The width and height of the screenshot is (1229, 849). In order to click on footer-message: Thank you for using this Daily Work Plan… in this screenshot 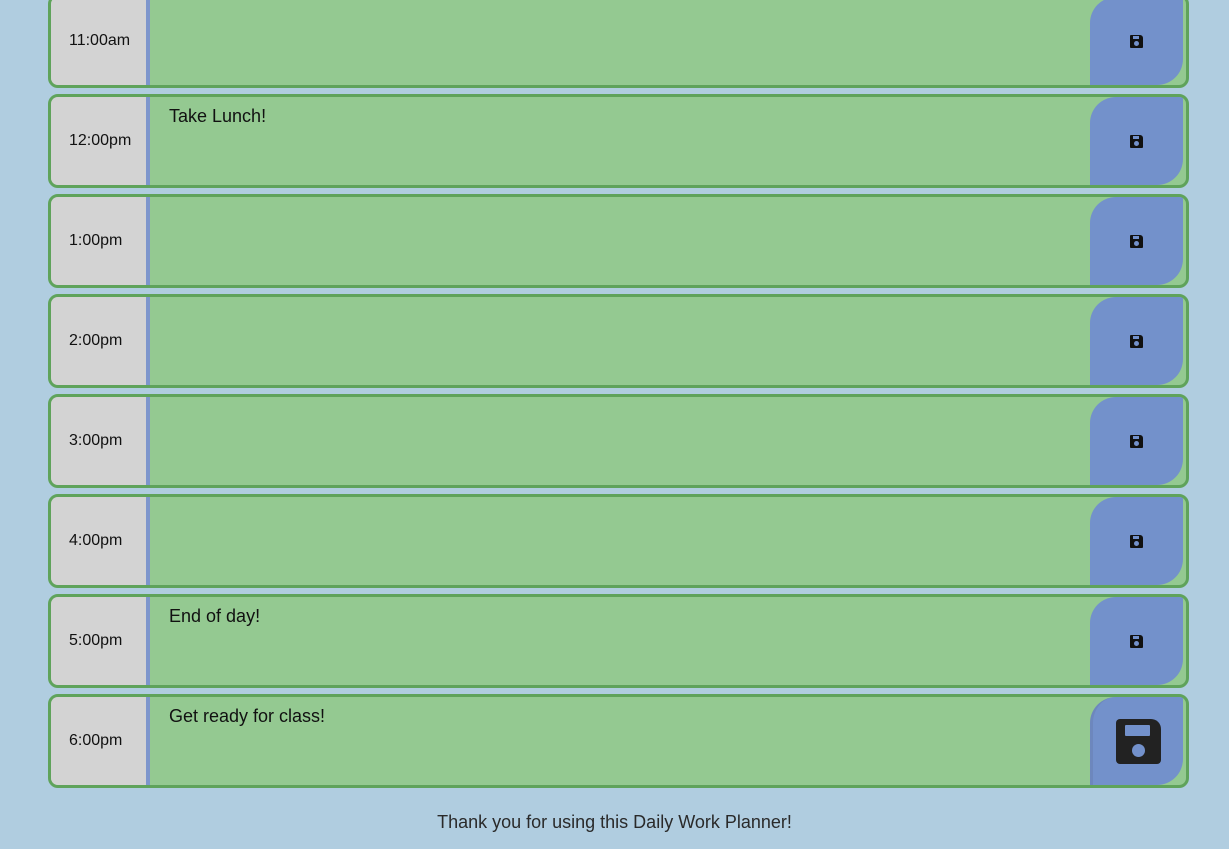, I will do `click(614, 822)`.